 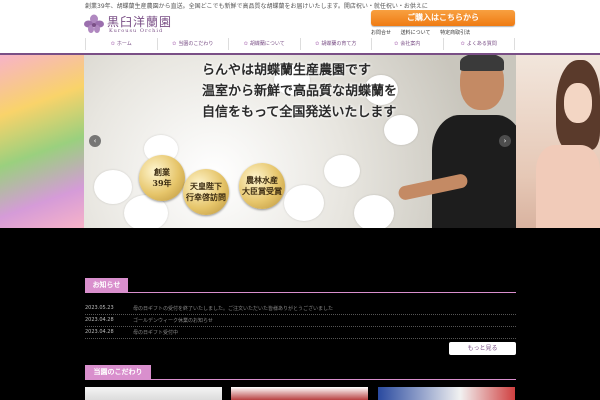 I want to click on badge-line: 39年, so click(x=162, y=183).